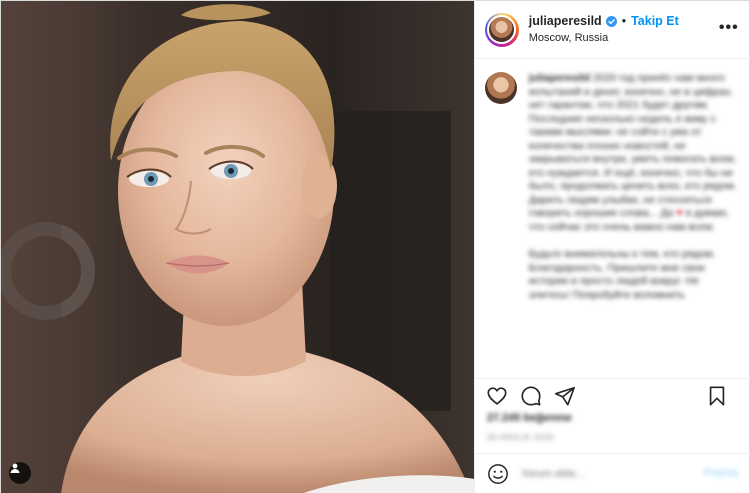 This screenshot has height=493, width=750. I want to click on like-button, so click(497, 396).